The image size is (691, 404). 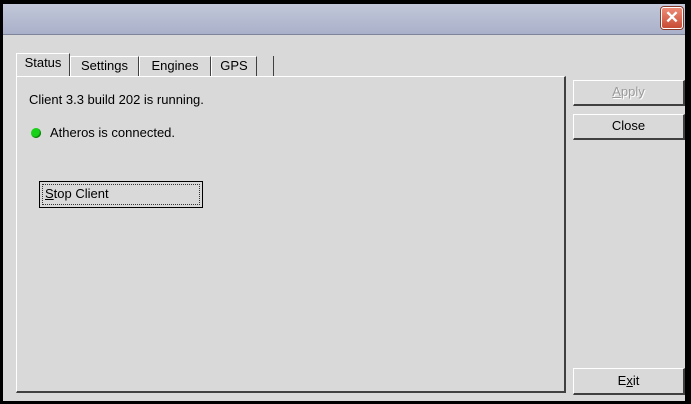 What do you see at coordinates (121, 194) in the screenshot?
I see `stop-client-button: Stop Client` at bounding box center [121, 194].